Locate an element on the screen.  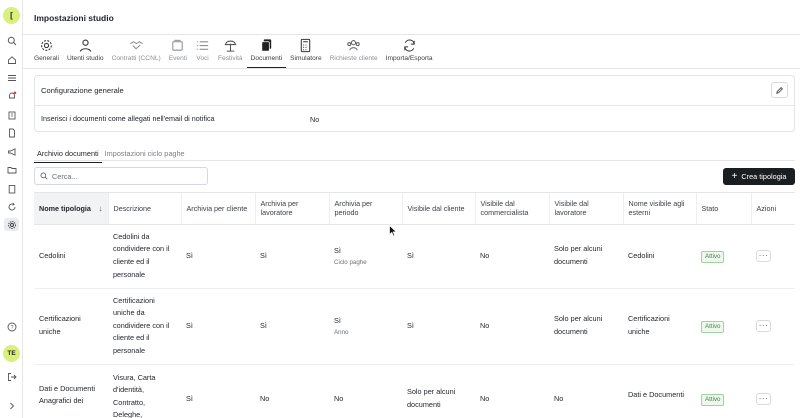
sync-icon is located at coordinates (409, 45).